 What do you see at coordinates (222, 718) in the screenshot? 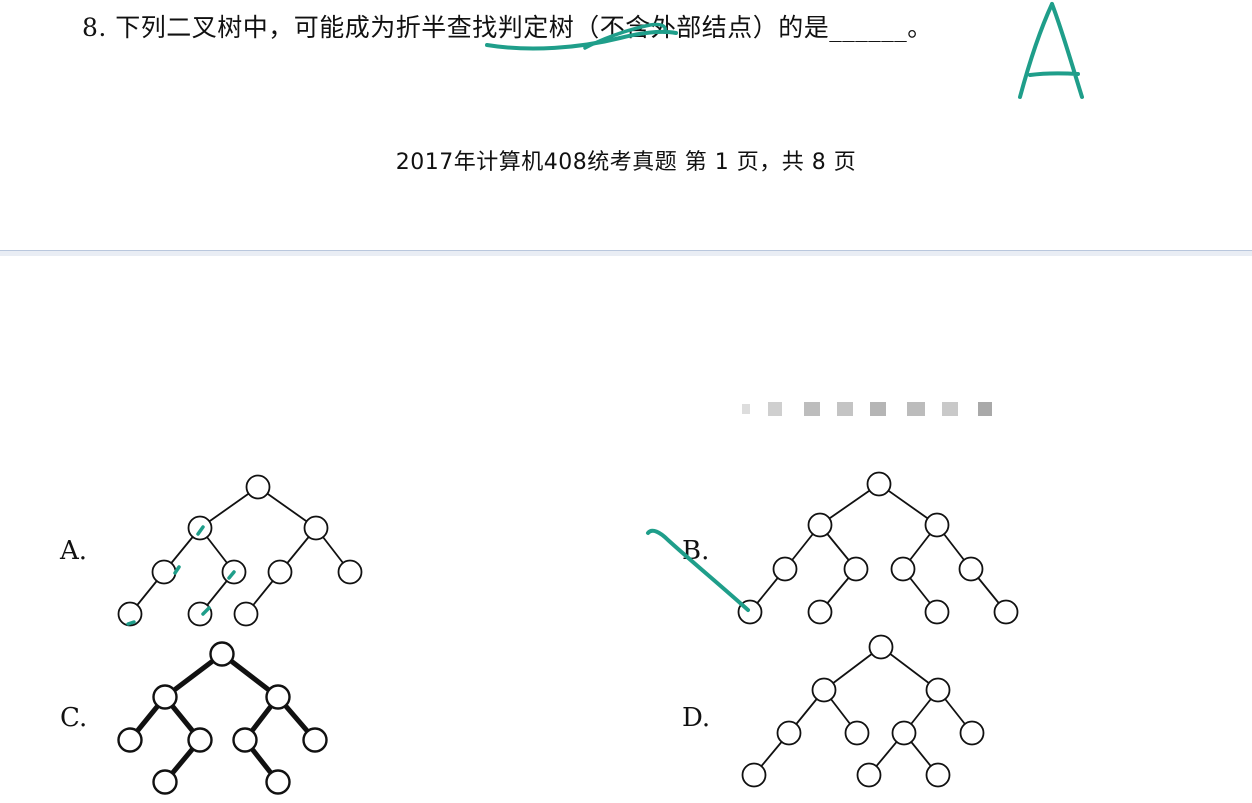
I see `tree-option-c` at bounding box center [222, 718].